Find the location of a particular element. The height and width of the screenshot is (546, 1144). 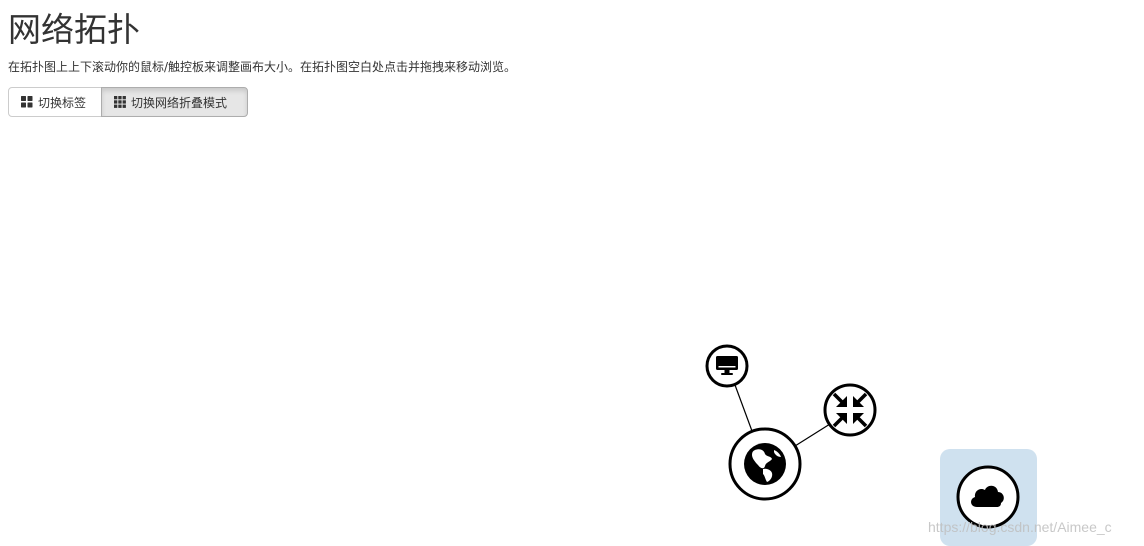

node-router is located at coordinates (850, 410).